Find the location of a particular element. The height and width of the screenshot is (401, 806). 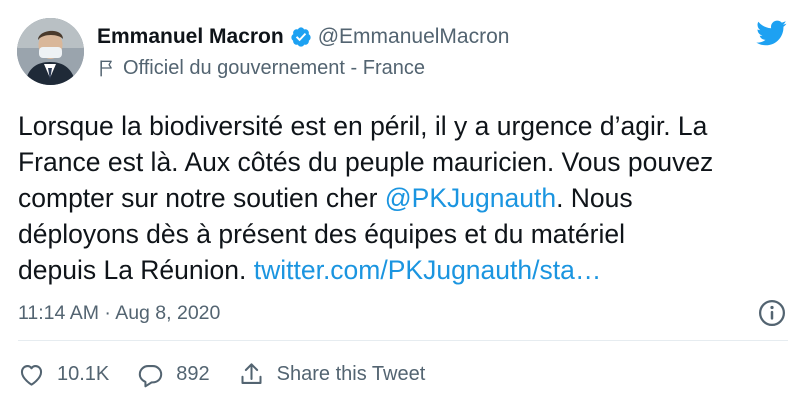

government-label-text: Officiel du gouvernement - France is located at coordinates (274, 67).